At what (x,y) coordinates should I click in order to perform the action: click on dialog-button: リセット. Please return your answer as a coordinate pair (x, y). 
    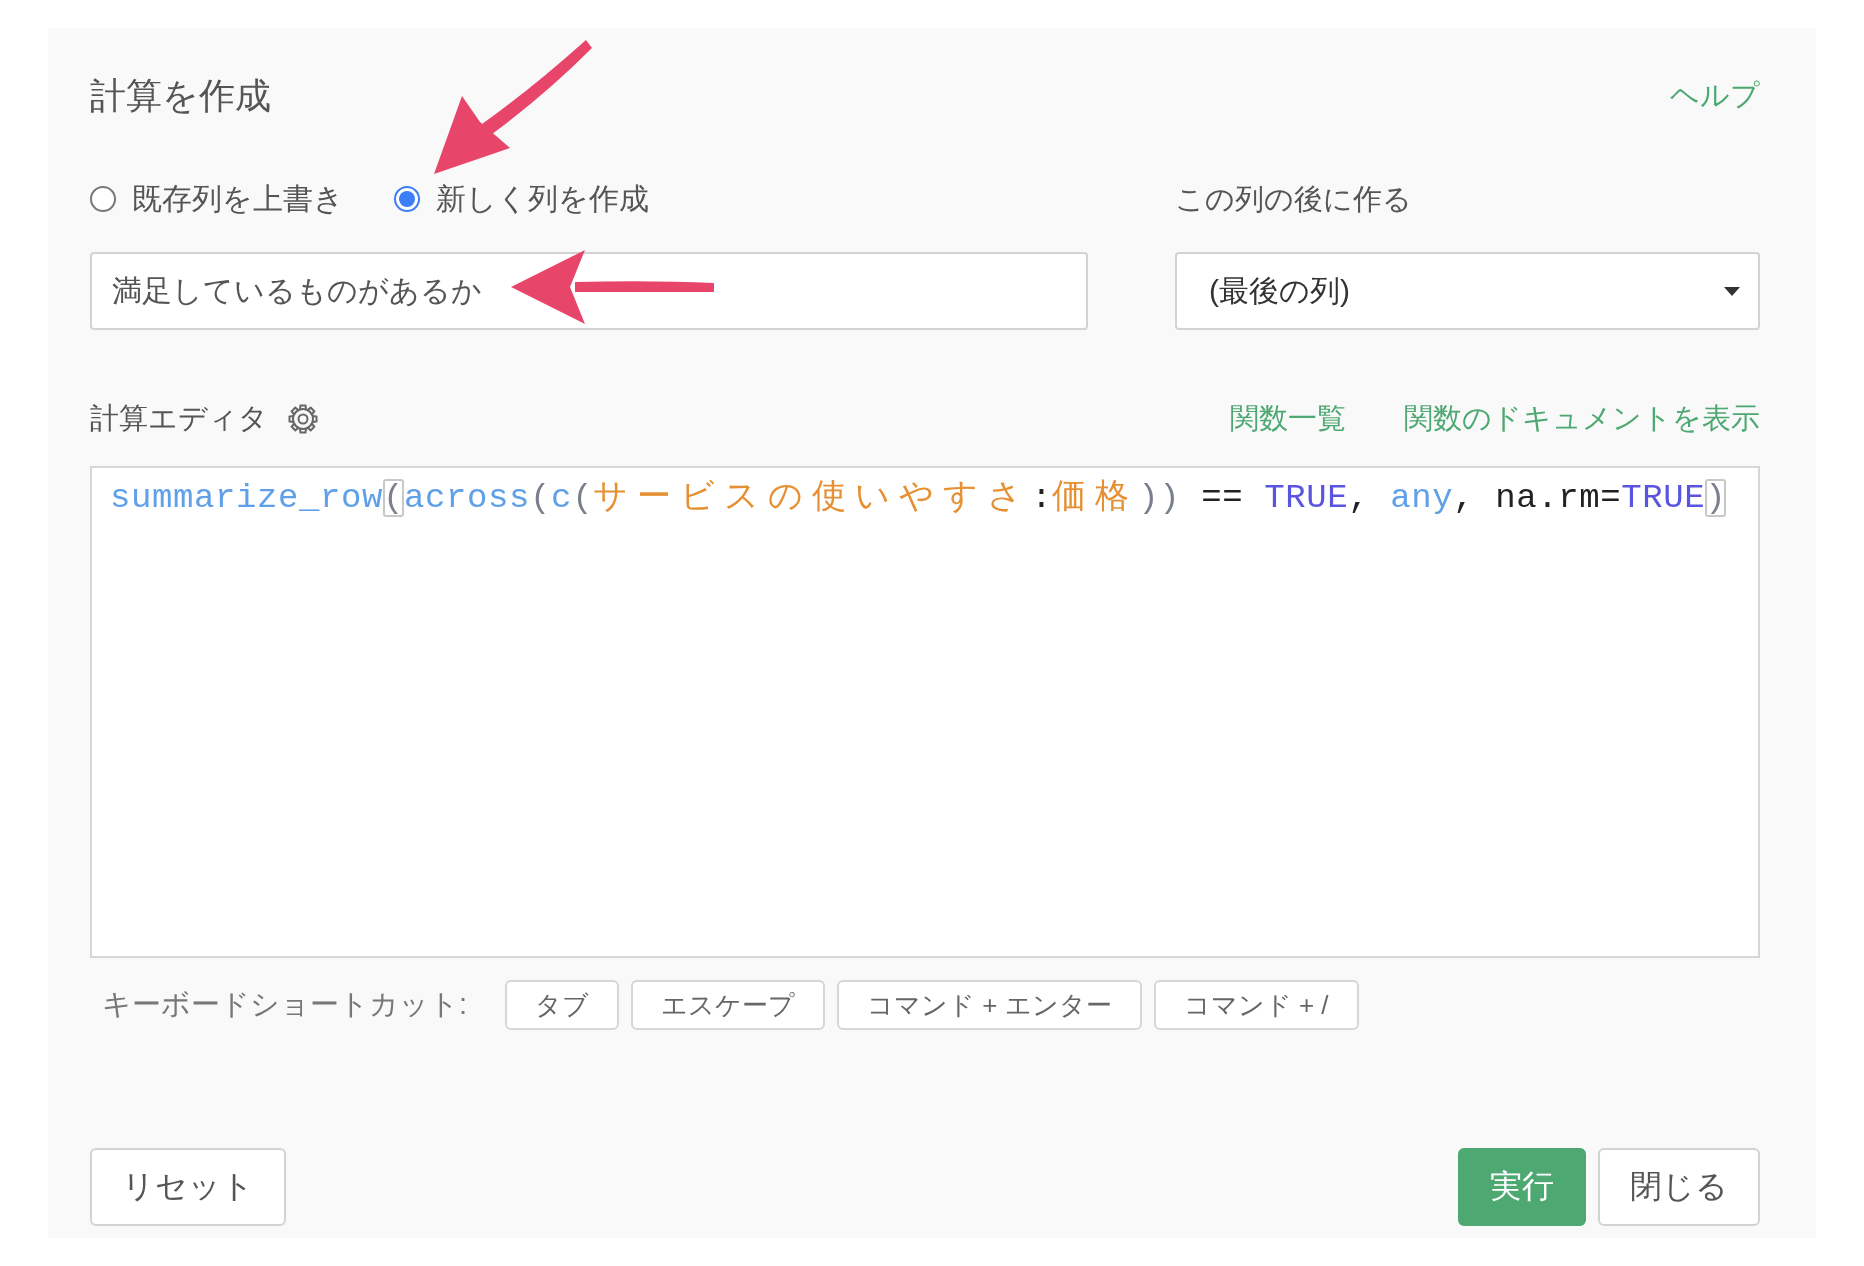
    Looking at the image, I should click on (188, 1187).